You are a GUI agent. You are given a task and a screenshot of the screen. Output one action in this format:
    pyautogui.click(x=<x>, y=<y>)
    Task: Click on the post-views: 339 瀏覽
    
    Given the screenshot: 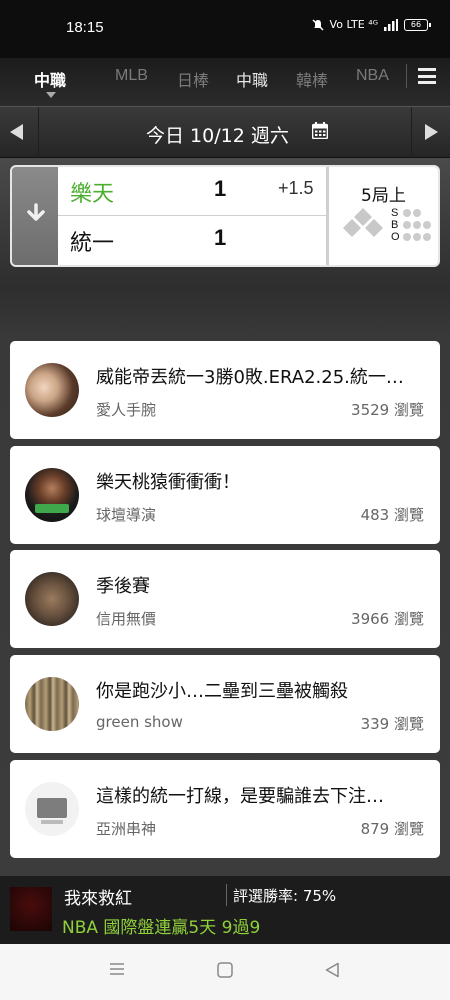 What is the action you would take?
    pyautogui.click(x=392, y=724)
    